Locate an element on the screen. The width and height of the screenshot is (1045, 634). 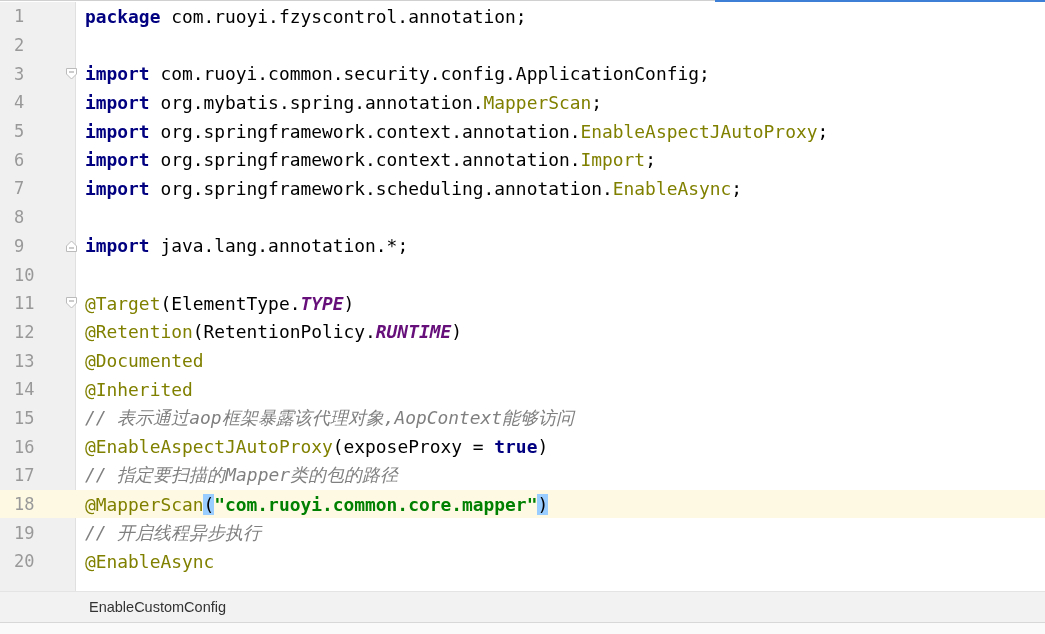
line-number: 15 is located at coordinates (24, 417).